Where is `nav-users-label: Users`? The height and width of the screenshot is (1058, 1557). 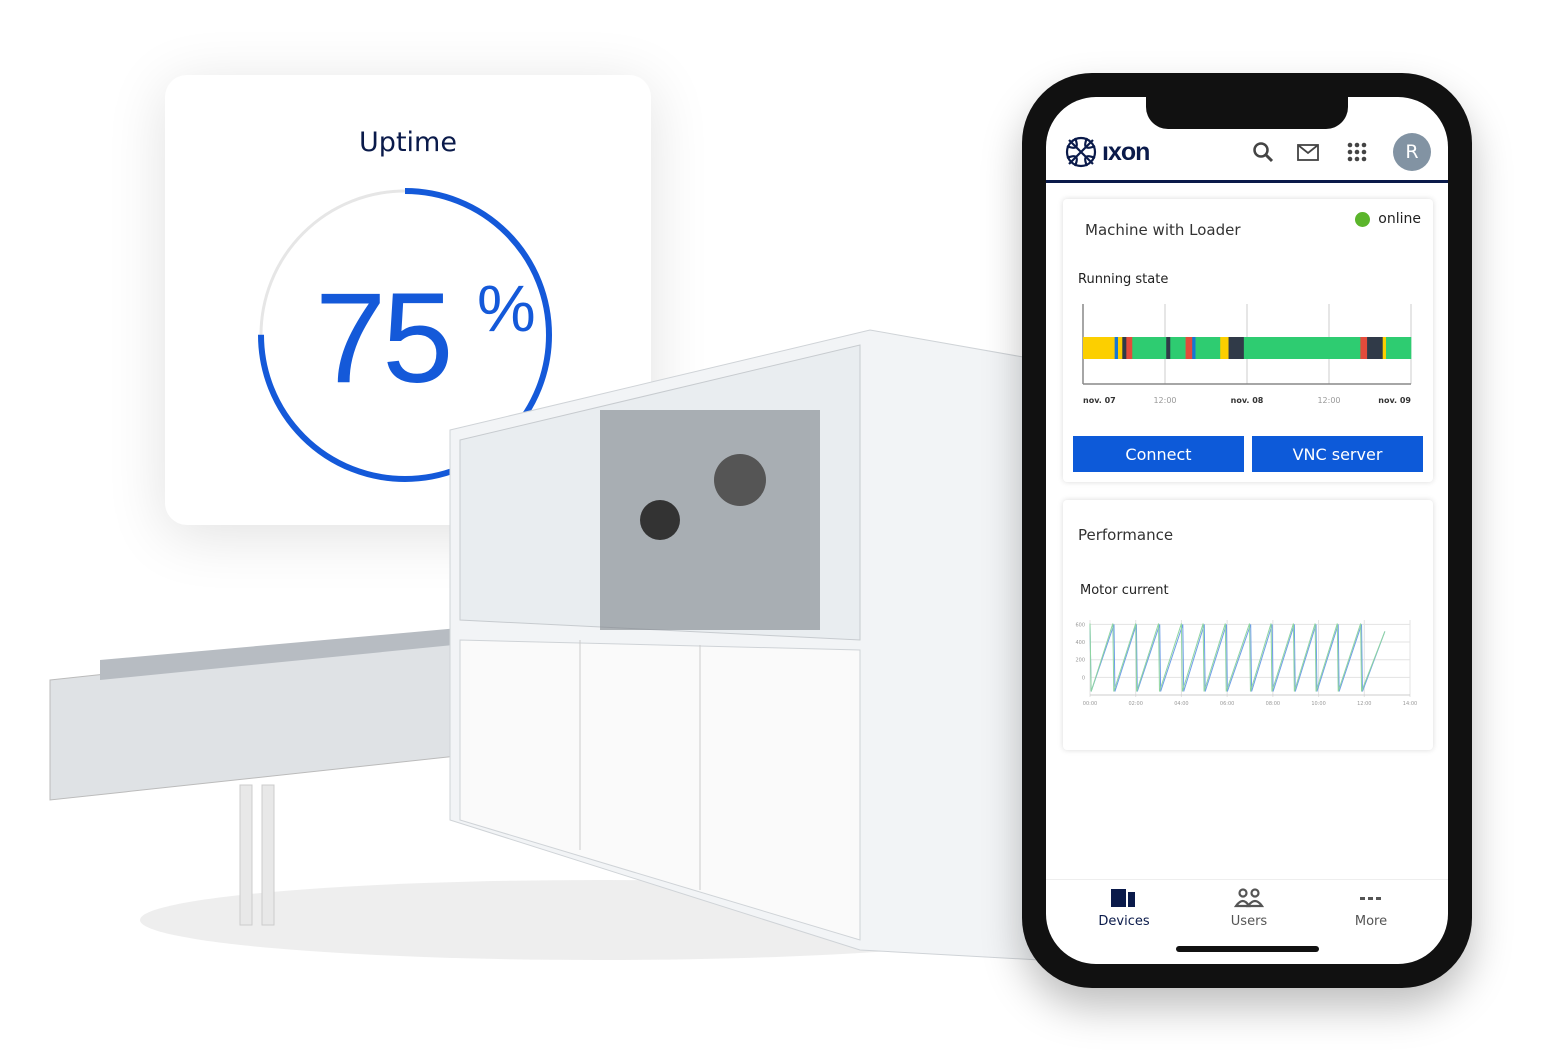
nav-users-label: Users is located at coordinates (1249, 921).